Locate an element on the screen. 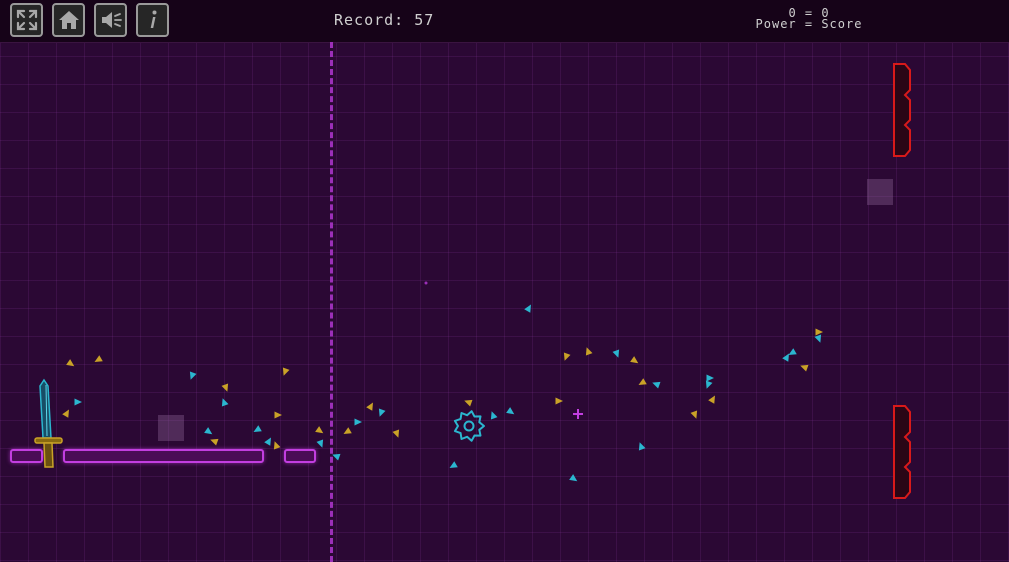 The width and height of the screenshot is (1009, 562). tiny-dot is located at coordinates (426, 283).